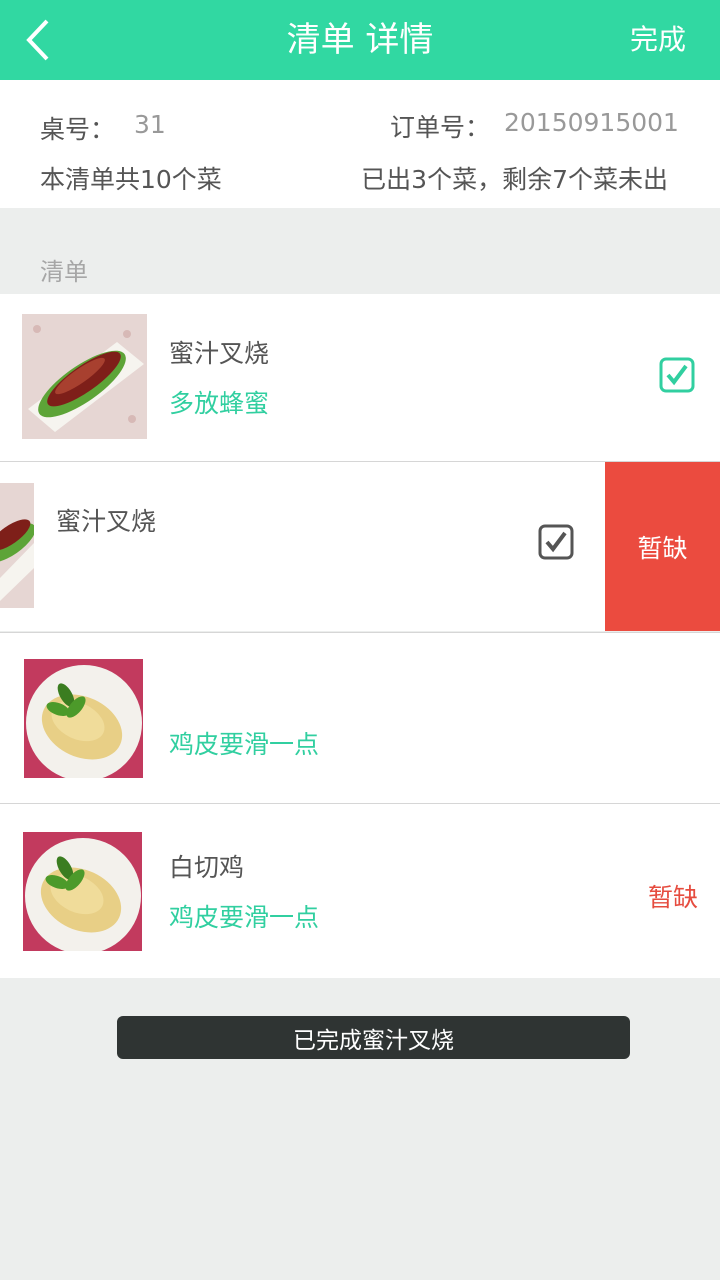 The width and height of the screenshot is (720, 1280). What do you see at coordinates (360, 546) in the screenshot?
I see `list-item: 蜜汁叉烧 暂缺` at bounding box center [360, 546].